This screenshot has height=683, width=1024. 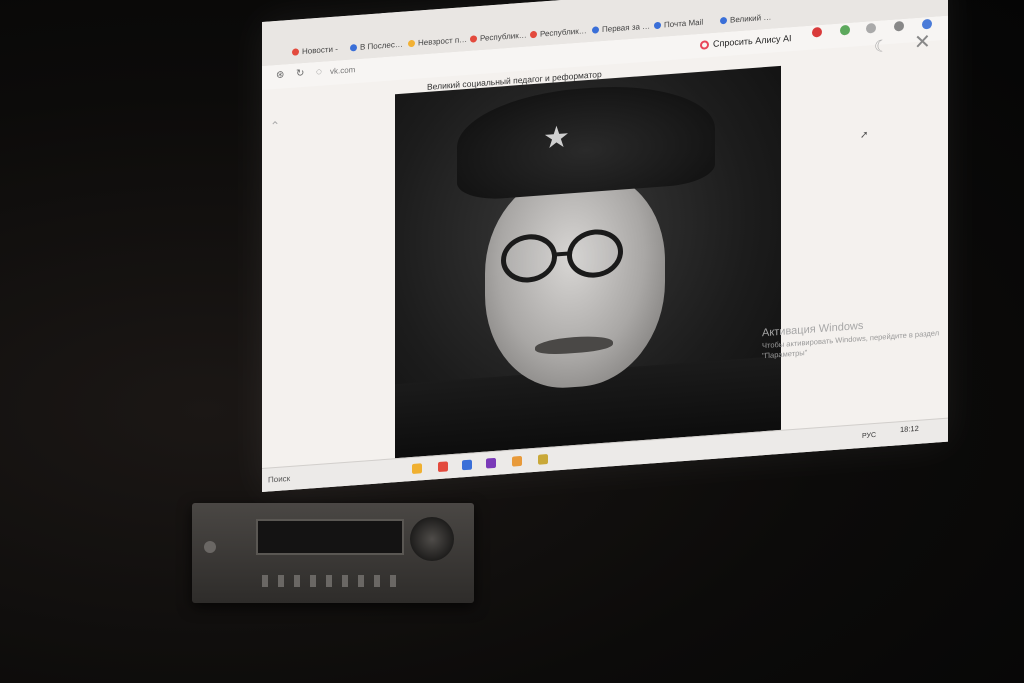 I want to click on alice-icon, so click(x=704, y=44).